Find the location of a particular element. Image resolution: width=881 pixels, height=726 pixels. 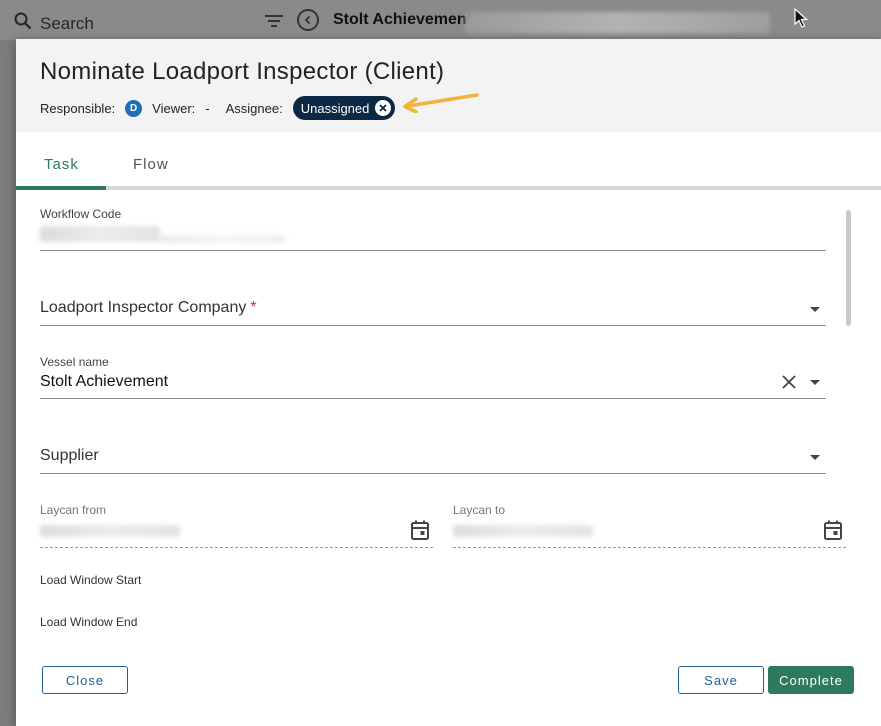

background-search: Search is located at coordinates (54, 23).